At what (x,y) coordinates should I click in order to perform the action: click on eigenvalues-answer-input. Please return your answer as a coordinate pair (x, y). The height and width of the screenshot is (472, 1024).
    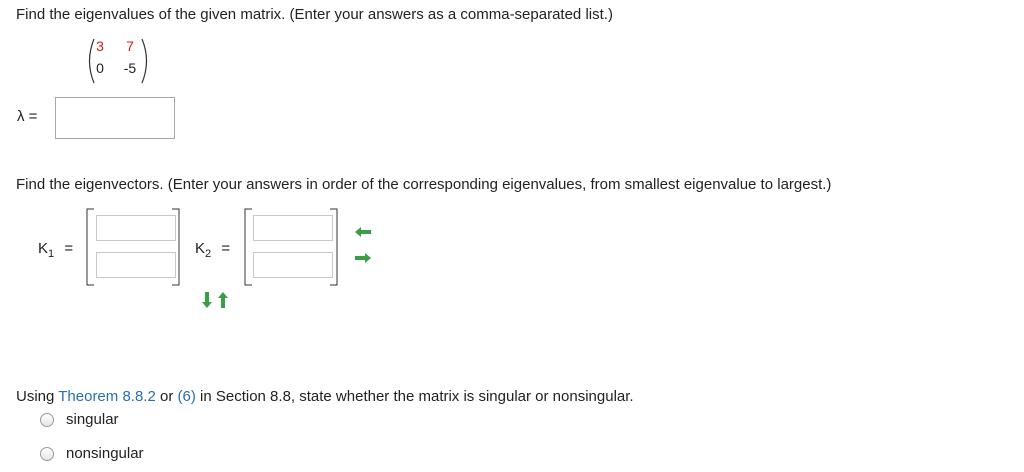
    Looking at the image, I should click on (115, 118).